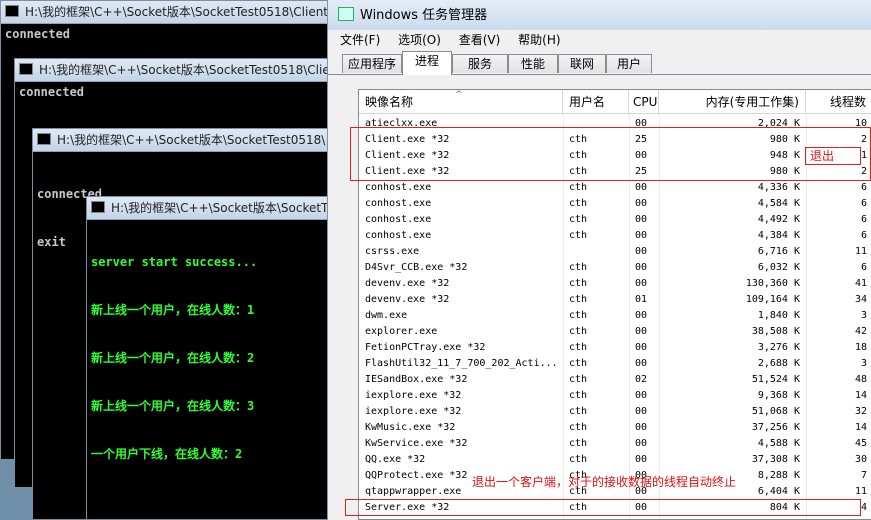 The height and width of the screenshot is (520, 871). What do you see at coordinates (599, 15) in the screenshot?
I see `task-manager-titlebar: Windows 任务管理器` at bounding box center [599, 15].